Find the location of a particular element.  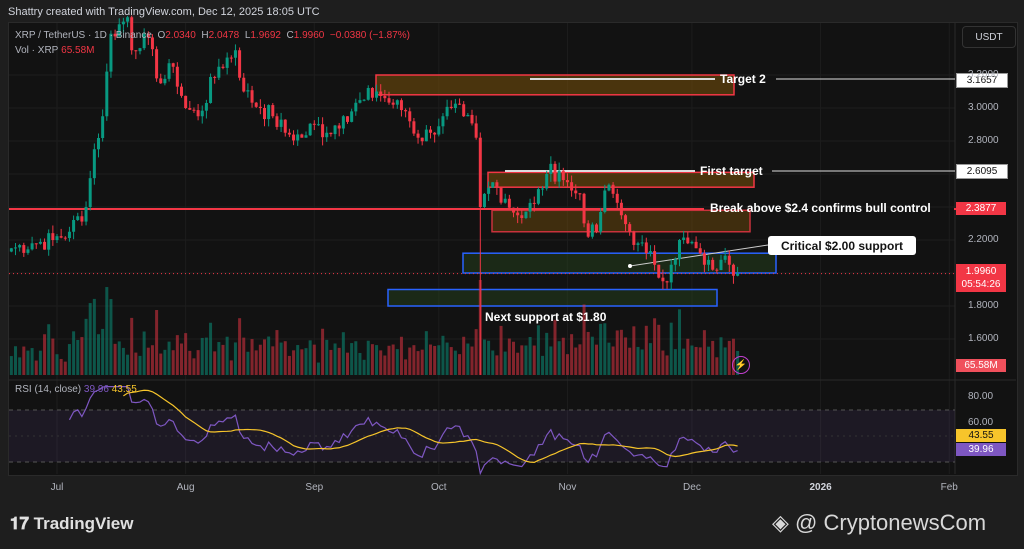

price-tick: 2.8000 is located at coordinates (983, 140).